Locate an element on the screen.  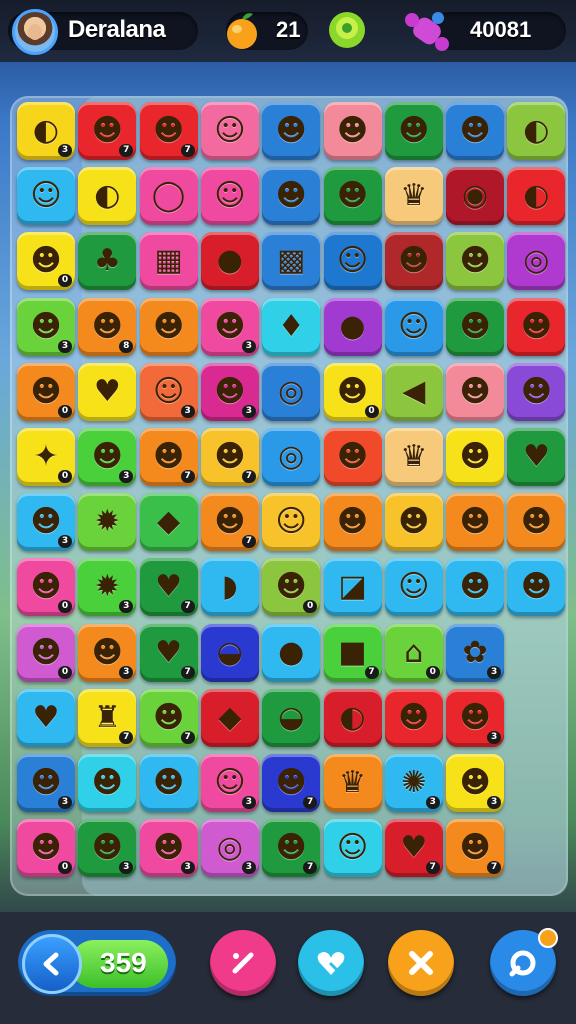
game-tile: ◯ is located at coordinates (168, 196).